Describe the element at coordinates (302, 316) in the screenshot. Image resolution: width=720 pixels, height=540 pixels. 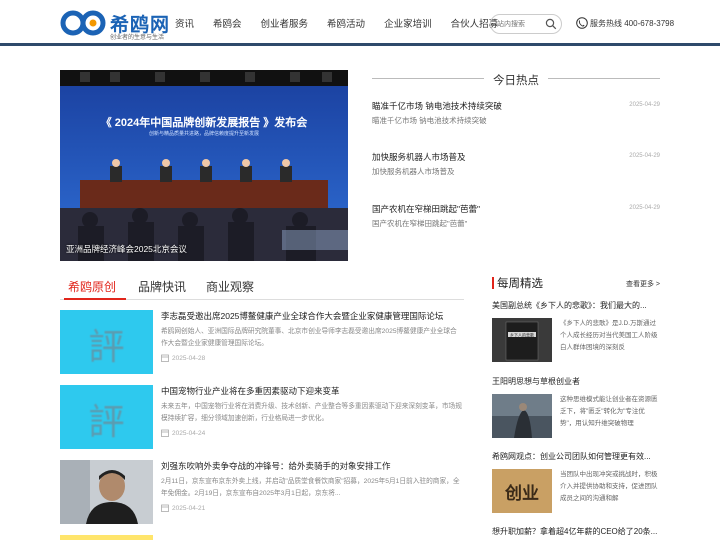
I see `article-title: 李志磊受邀出席2025博鳌健康产业全球合作大会暨企业家健康管理国际论坛` at that location.